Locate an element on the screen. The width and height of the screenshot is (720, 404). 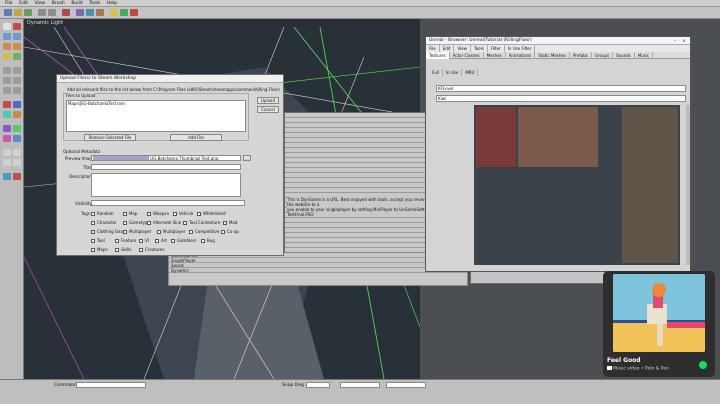
sphere-builder-icon is located at coordinates (17, 90).